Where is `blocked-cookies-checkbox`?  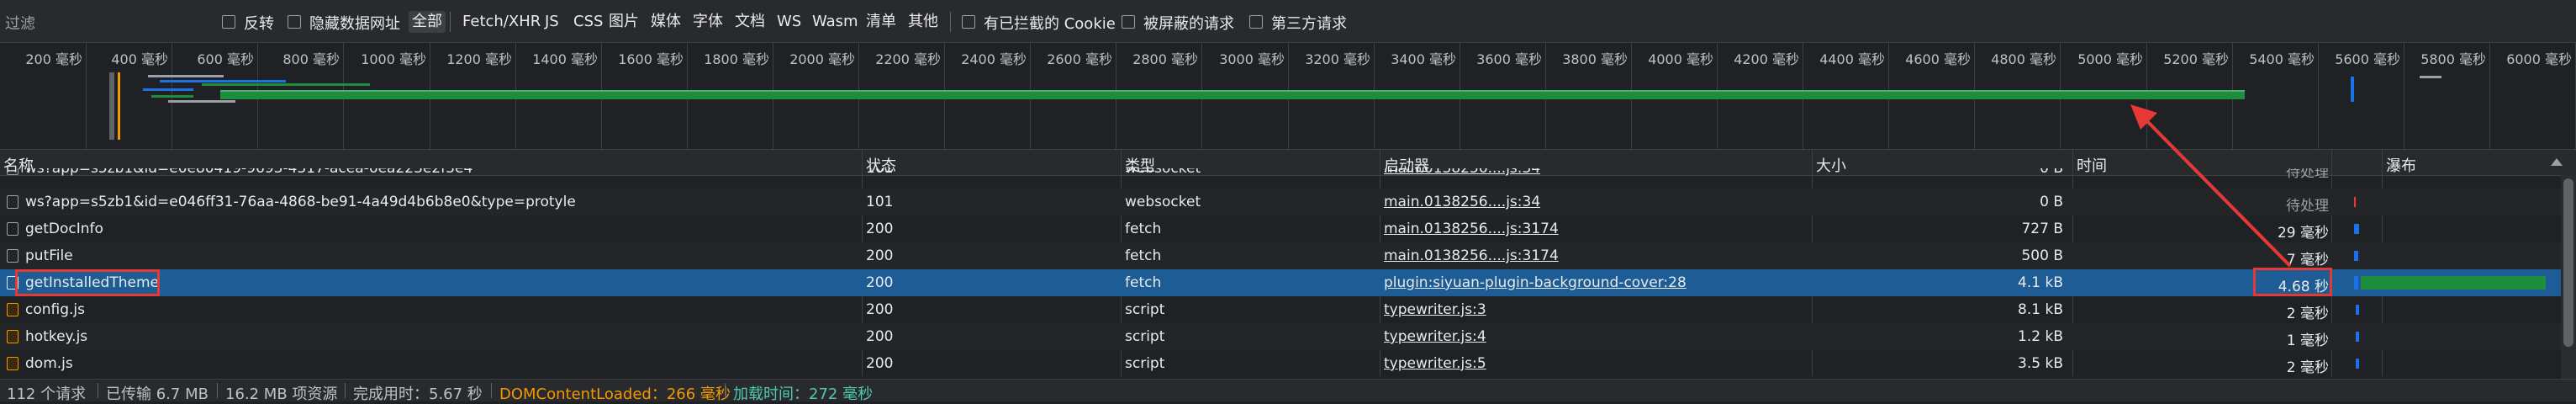 blocked-cookies-checkbox is located at coordinates (969, 22).